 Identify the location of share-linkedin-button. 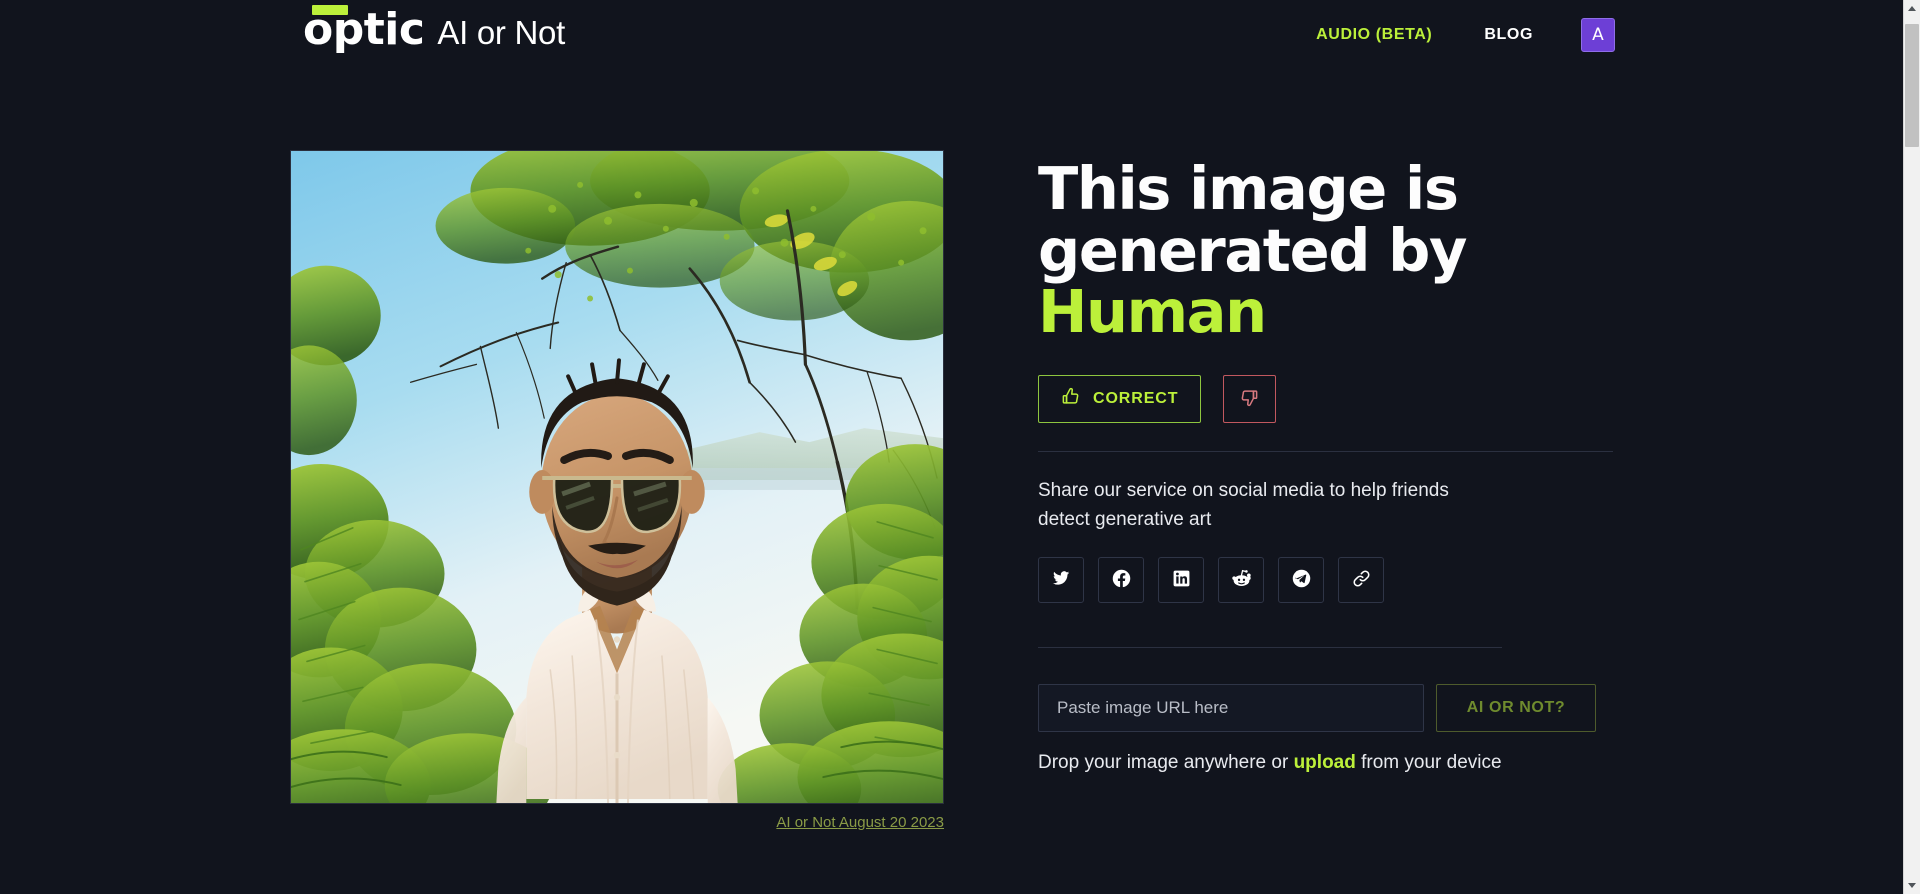
(1181, 579).